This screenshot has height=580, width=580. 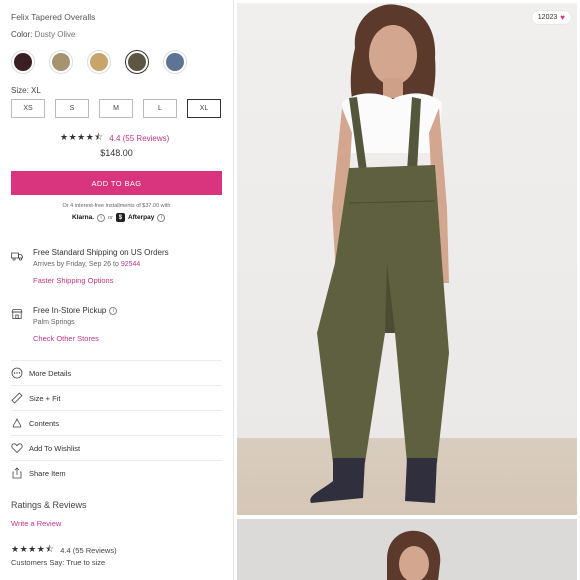 I want to click on heart-icon, so click(x=17, y=448).